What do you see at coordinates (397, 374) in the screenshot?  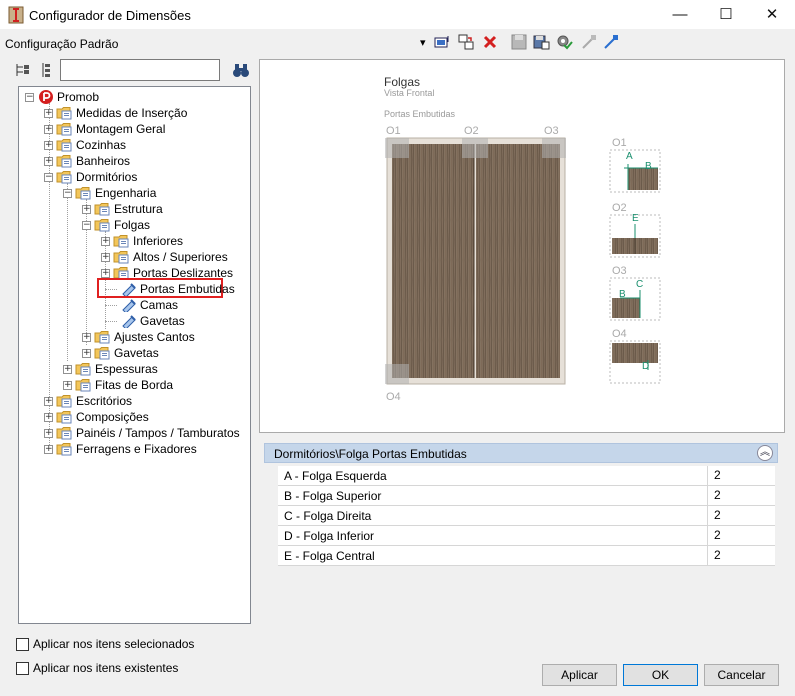 I see `marker-o4-box` at bounding box center [397, 374].